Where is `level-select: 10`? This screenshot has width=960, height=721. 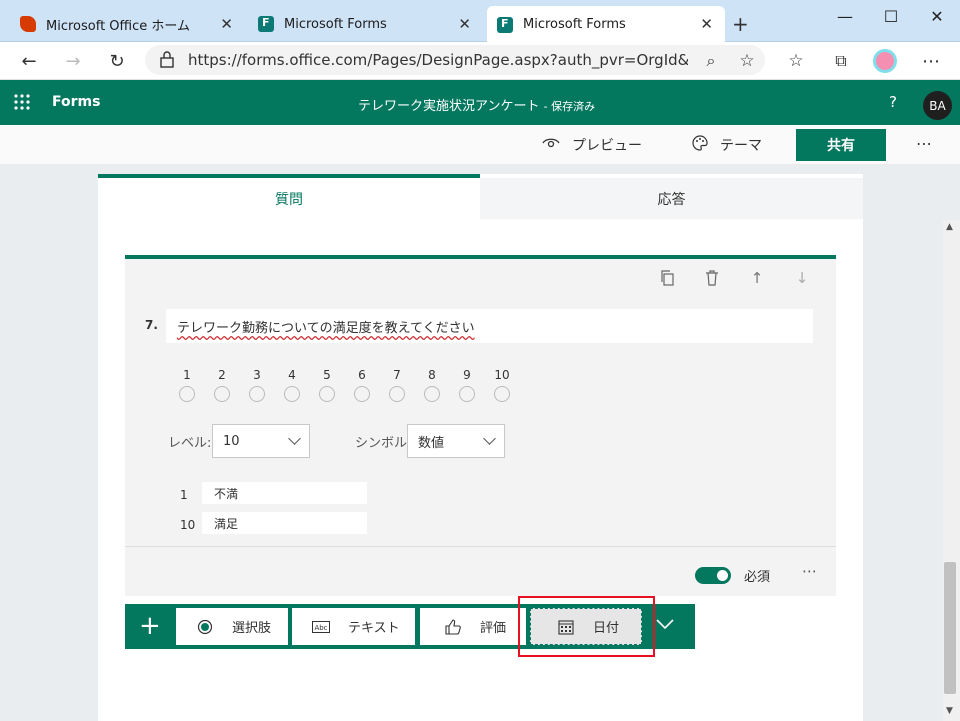 level-select: 10 is located at coordinates (261, 441).